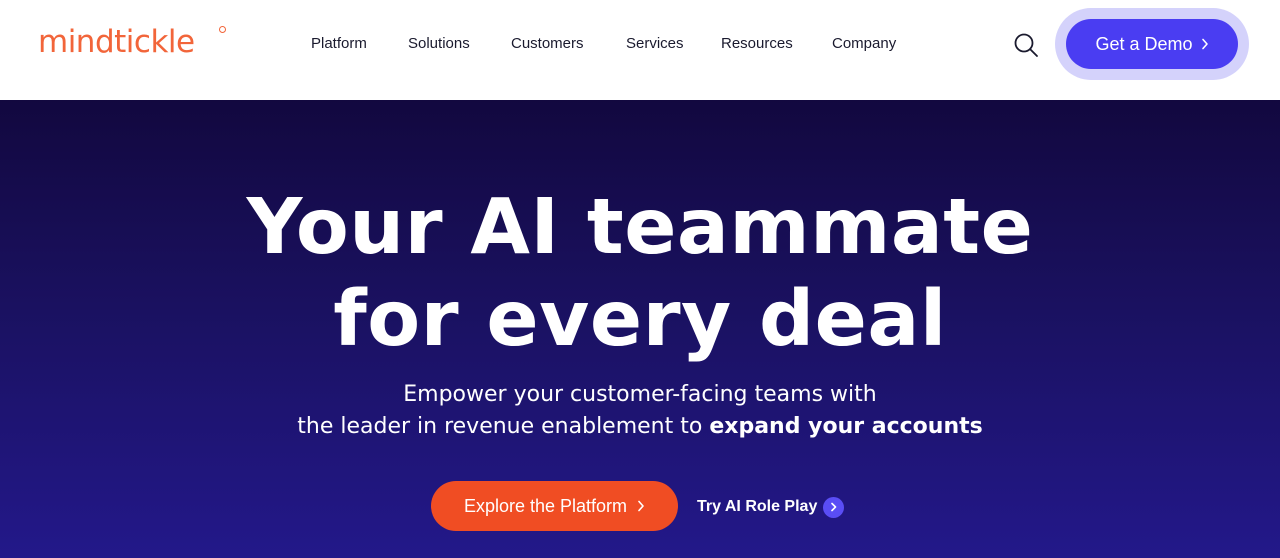 Image resolution: width=1280 pixels, height=558 pixels. I want to click on nav-item-company: Company, so click(864, 43).